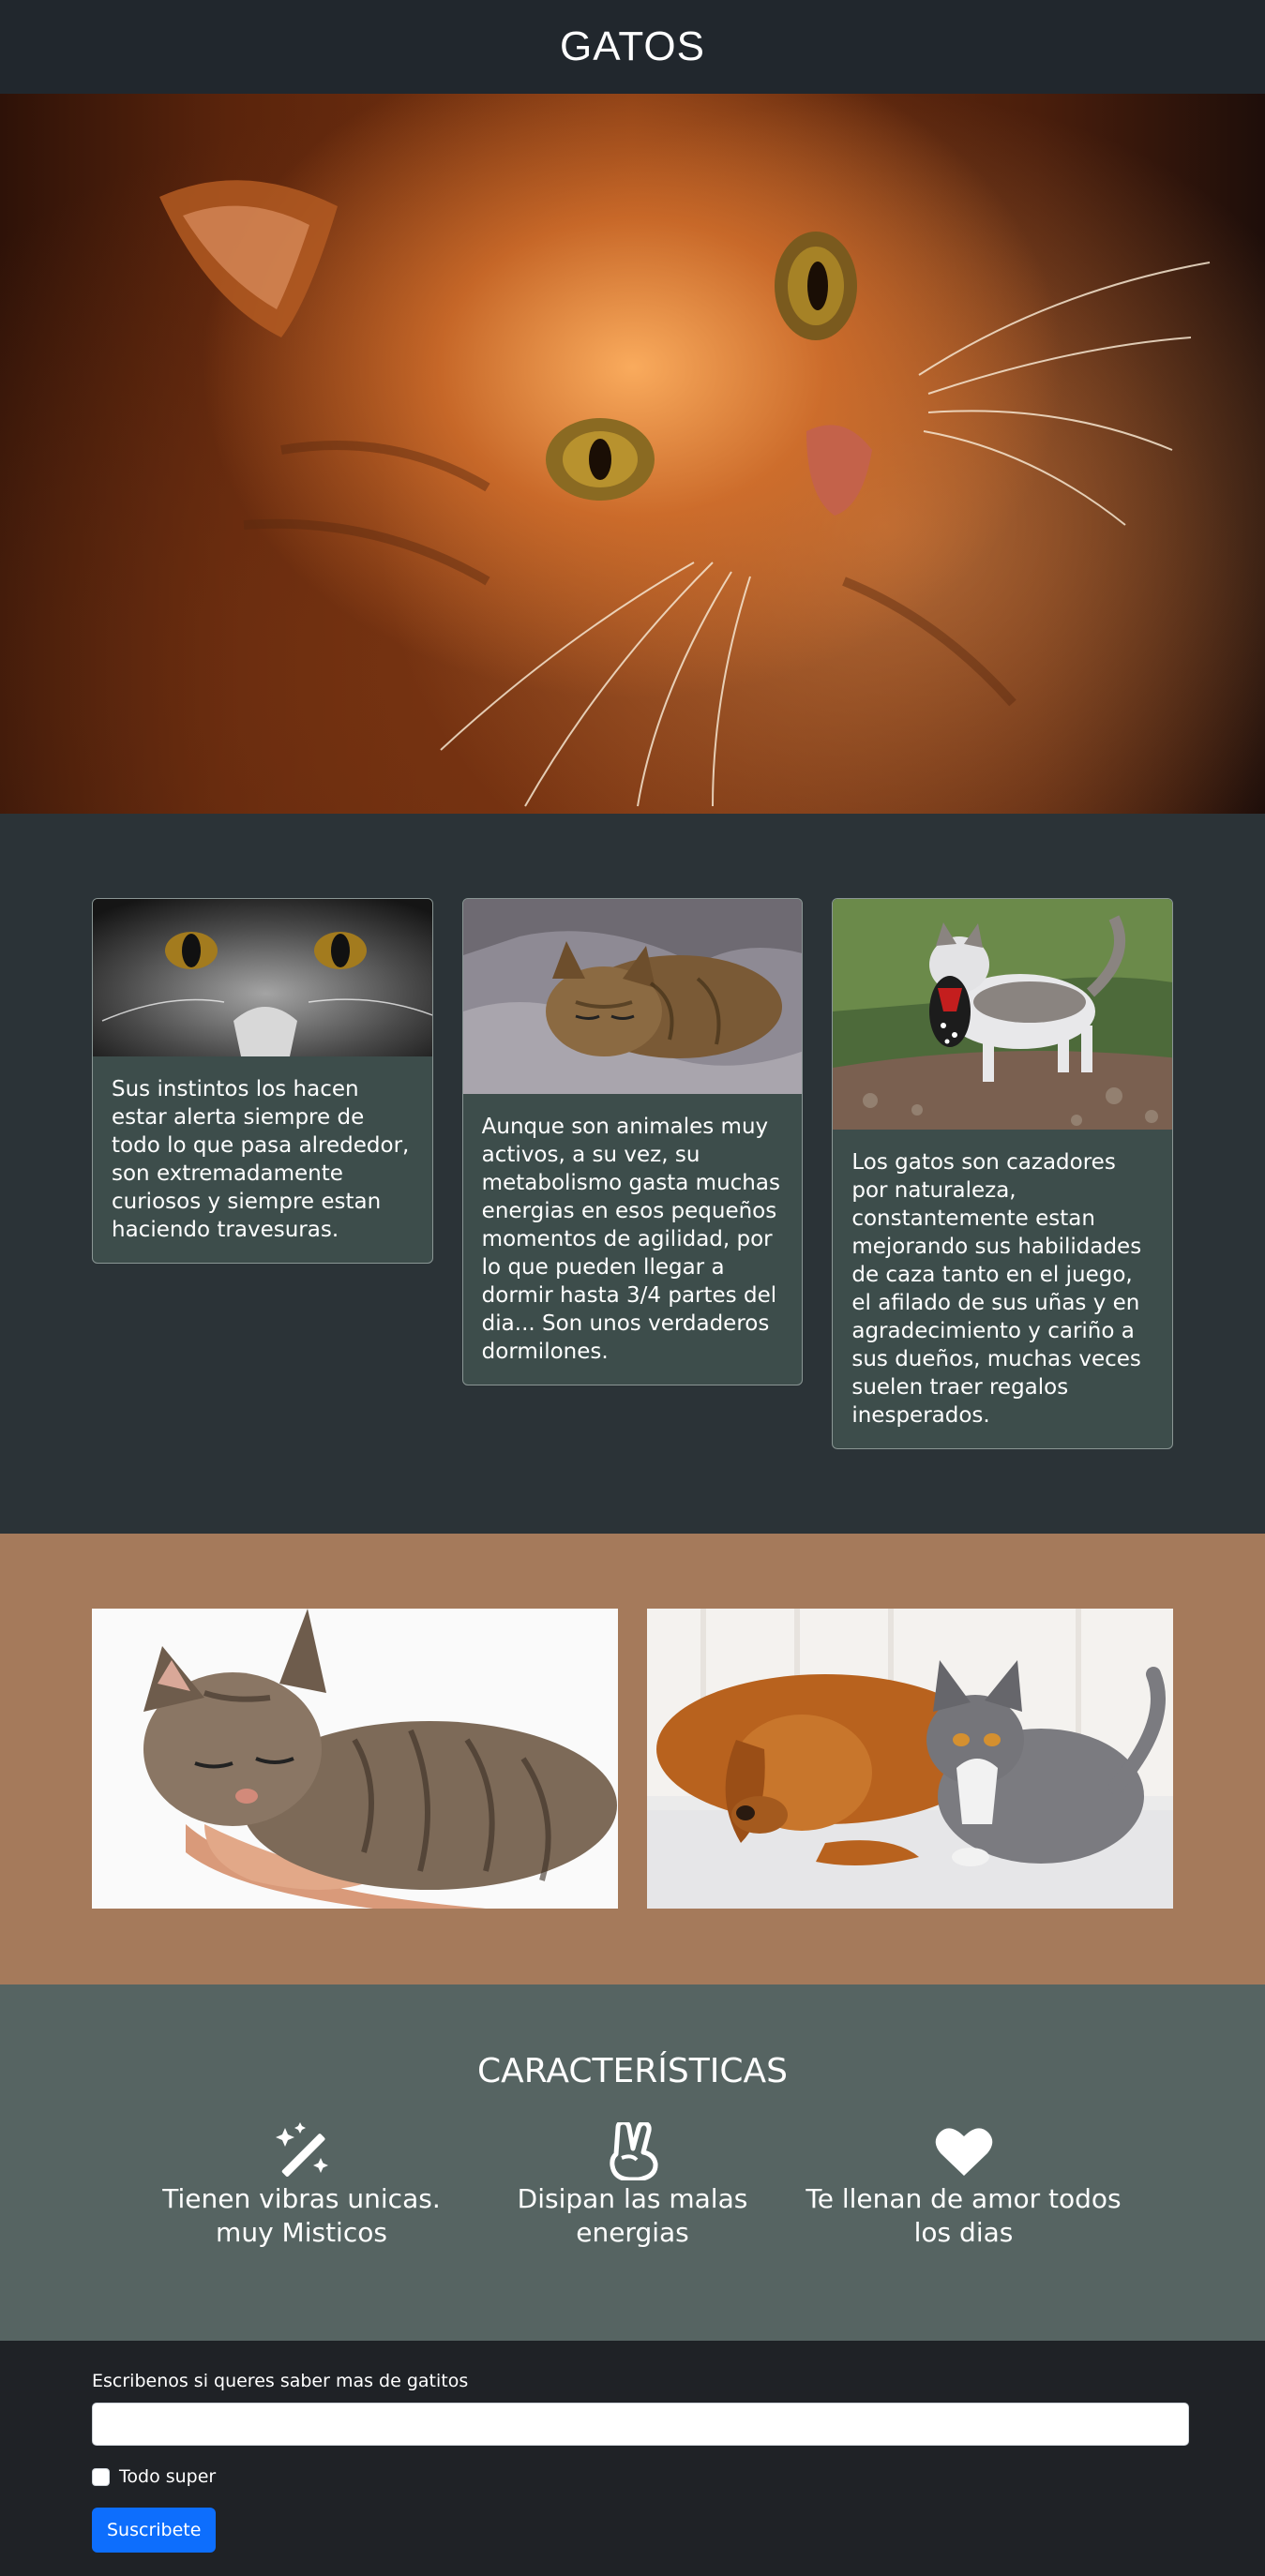 Image resolution: width=1265 pixels, height=2576 pixels. I want to click on card-image-hunting-cat, so click(1003, 1014).